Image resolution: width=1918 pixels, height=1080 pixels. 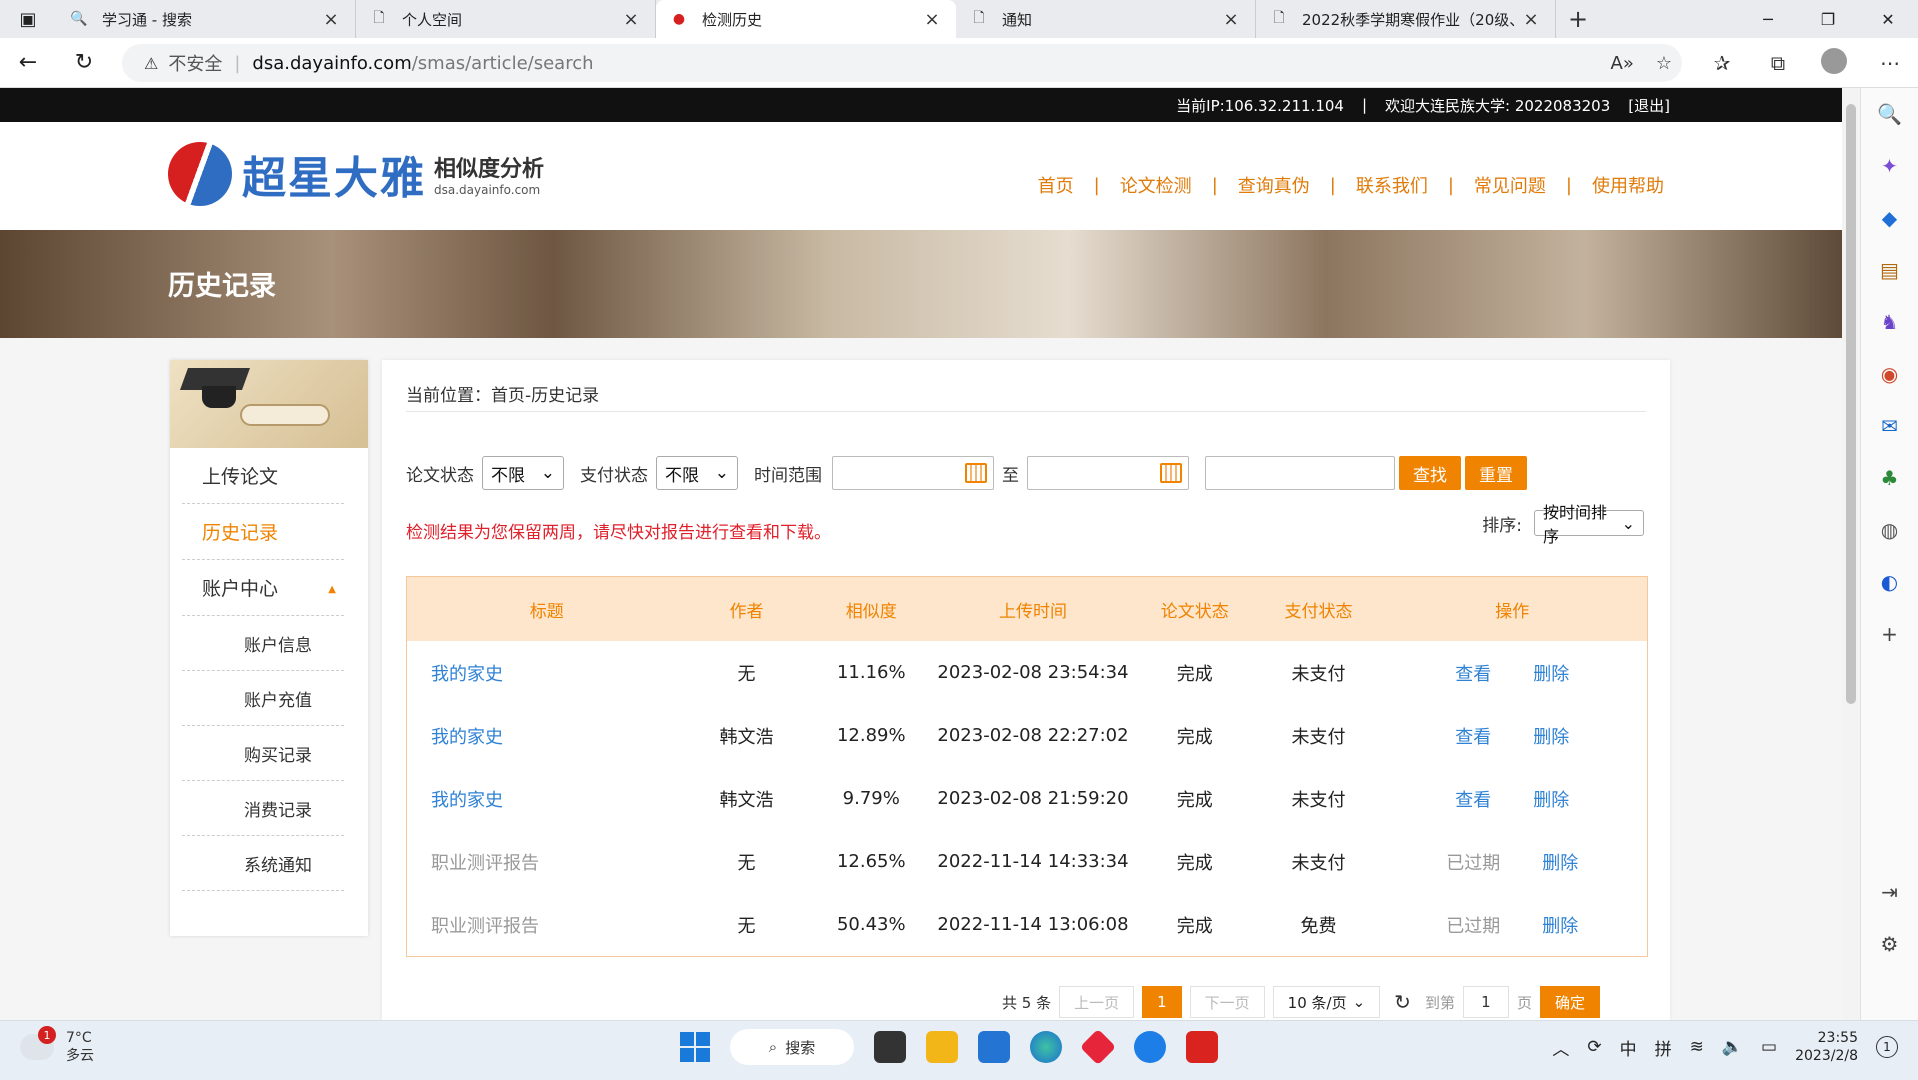 What do you see at coordinates (1594, 1047) in the screenshot?
I see `sync-icon: ⟳` at bounding box center [1594, 1047].